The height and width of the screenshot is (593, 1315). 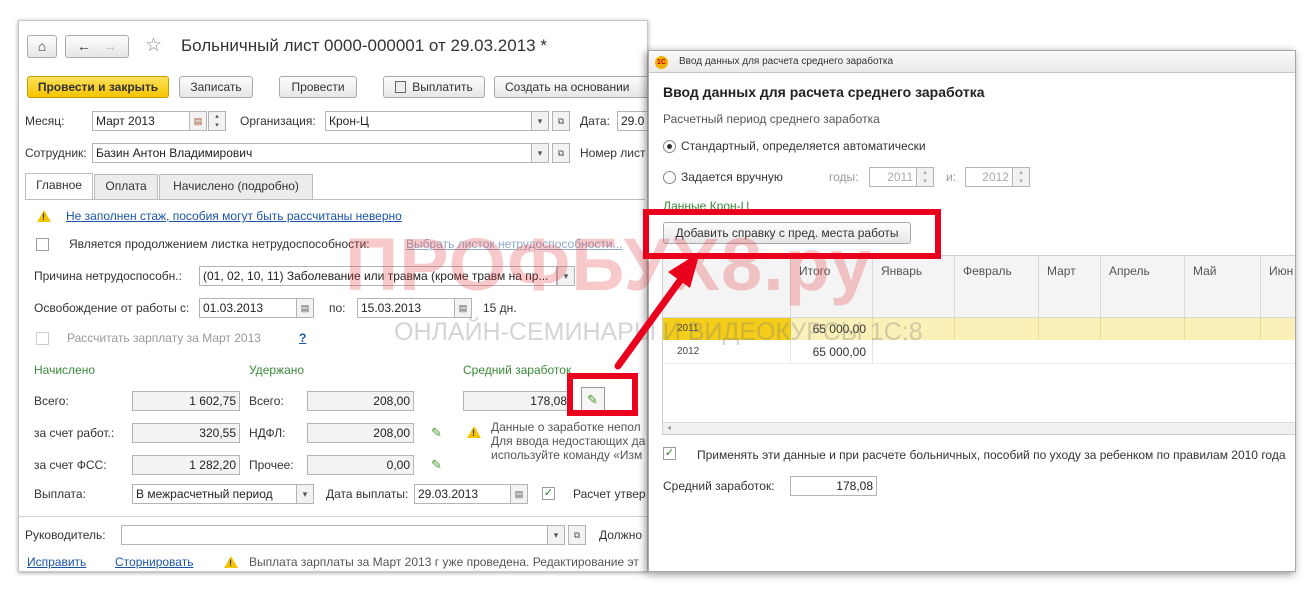 What do you see at coordinates (45, 121) in the screenshot?
I see `month-label: Месяц:` at bounding box center [45, 121].